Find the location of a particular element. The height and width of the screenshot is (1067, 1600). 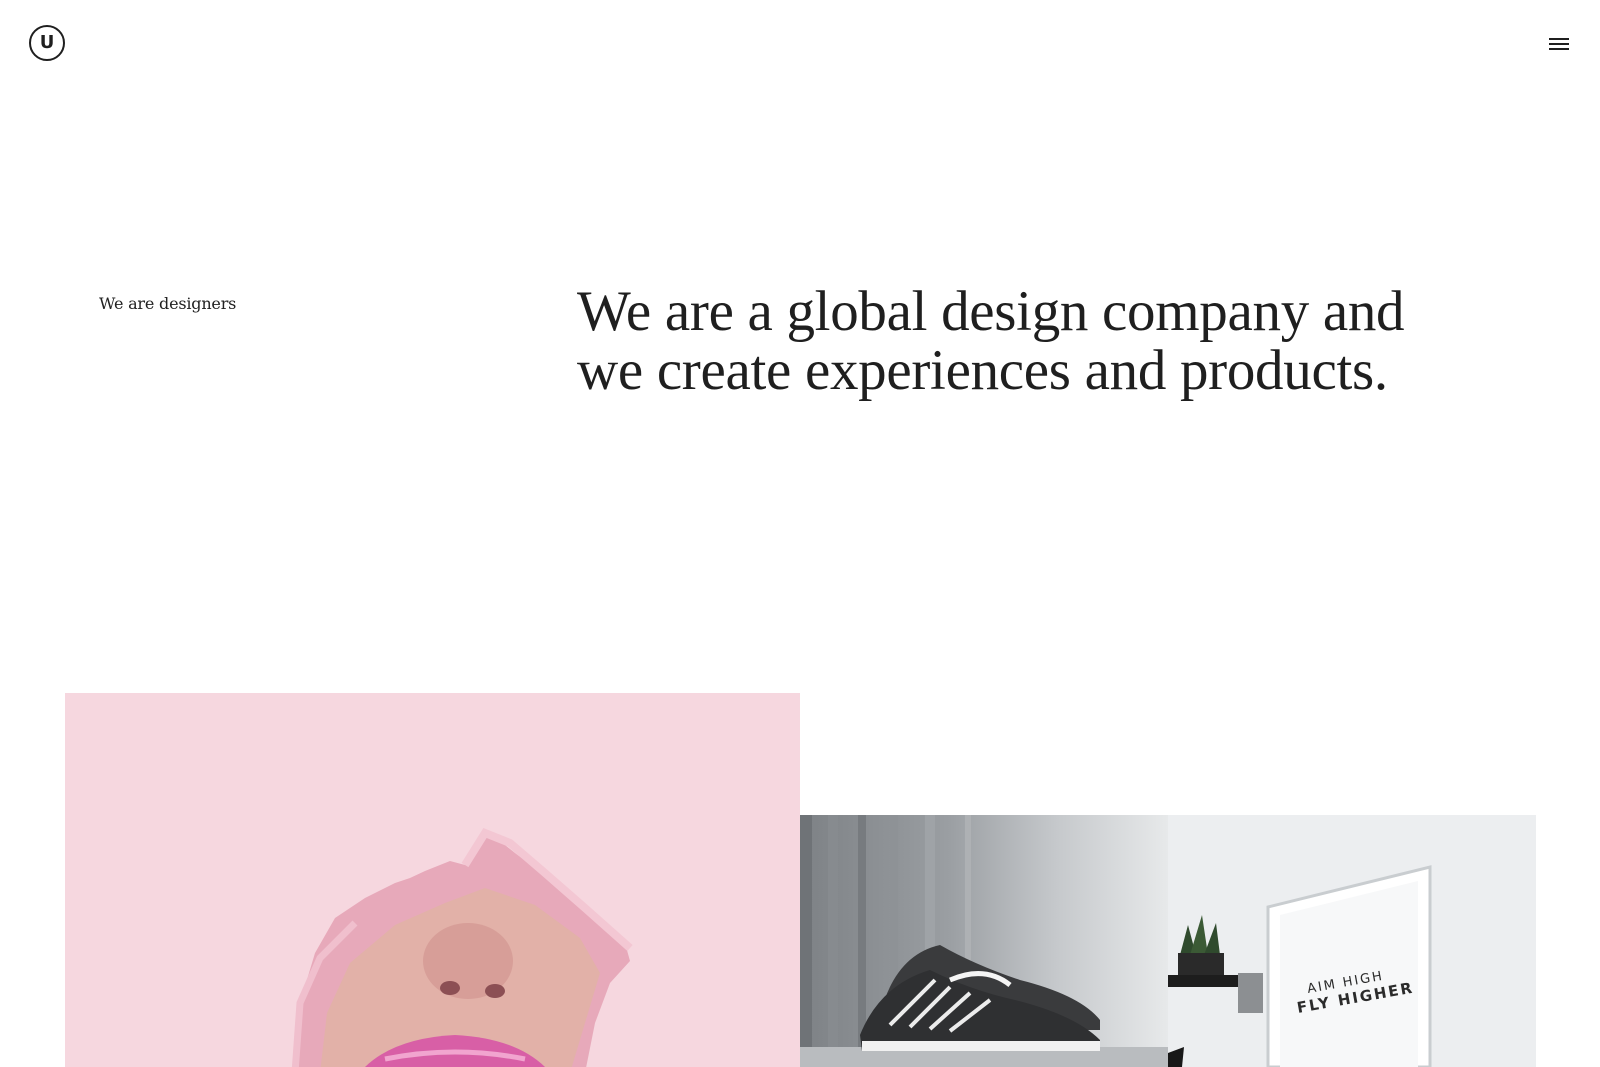

gallery-image-sneakers is located at coordinates (984, 941).